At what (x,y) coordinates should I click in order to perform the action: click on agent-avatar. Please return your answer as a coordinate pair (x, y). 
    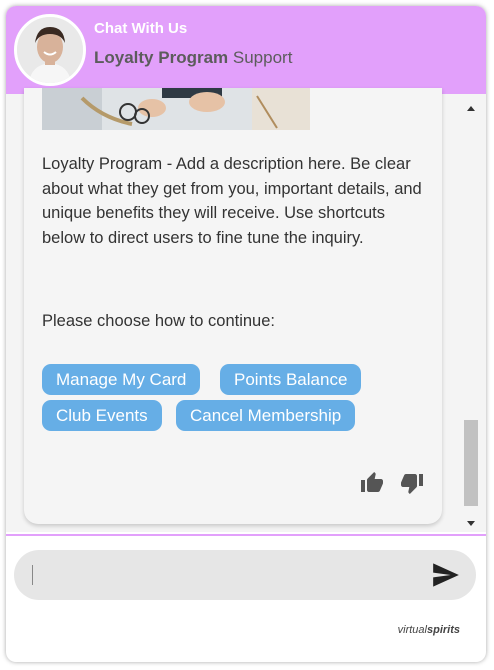
    Looking at the image, I should click on (50, 50).